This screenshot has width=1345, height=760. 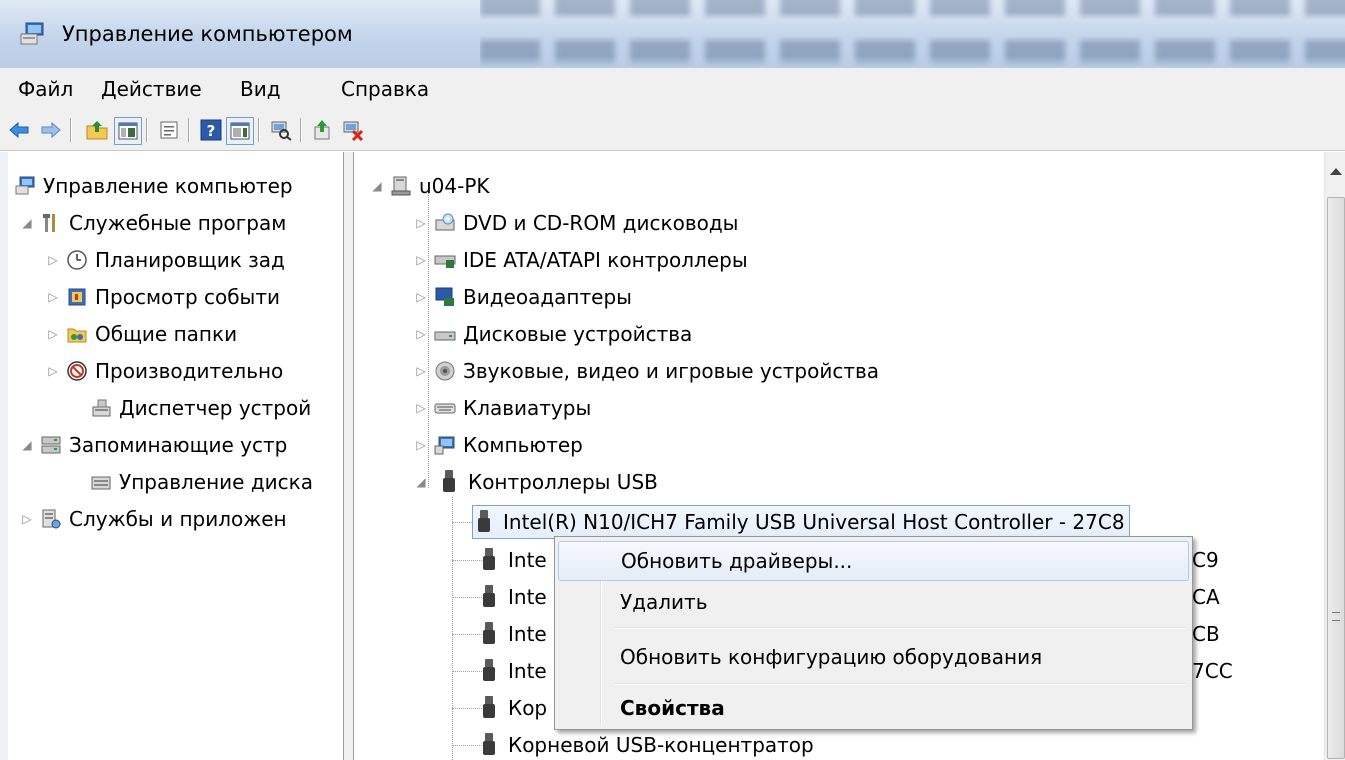 I want to click on up-folder-icon, so click(x=97, y=130).